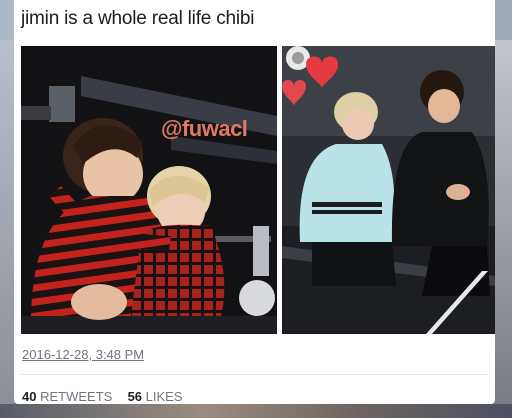 The image size is (512, 418). Describe the element at coordinates (256, 411) in the screenshot. I see `background-blur-bottom` at that location.